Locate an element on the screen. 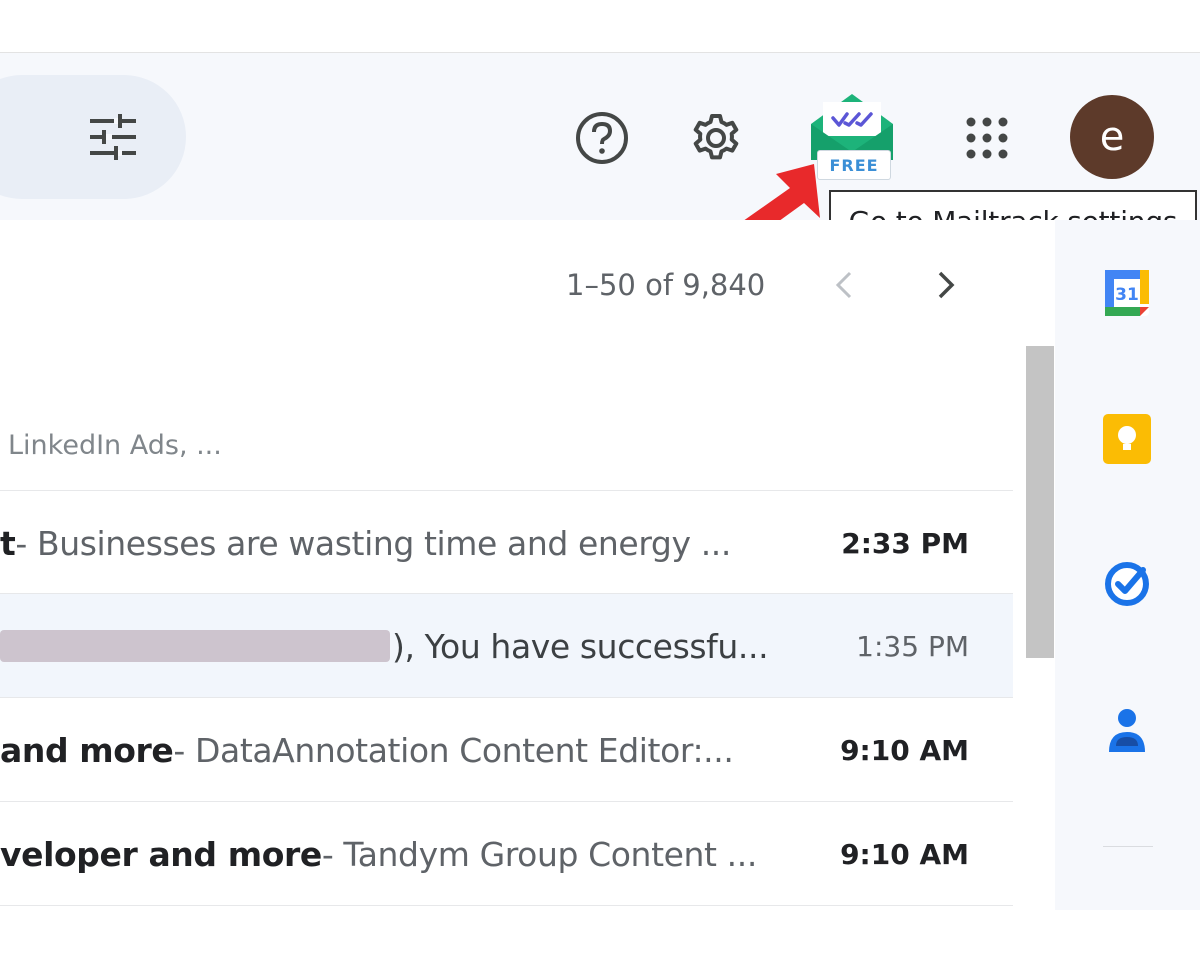  email-time: 2:33 PM is located at coordinates (905, 543).